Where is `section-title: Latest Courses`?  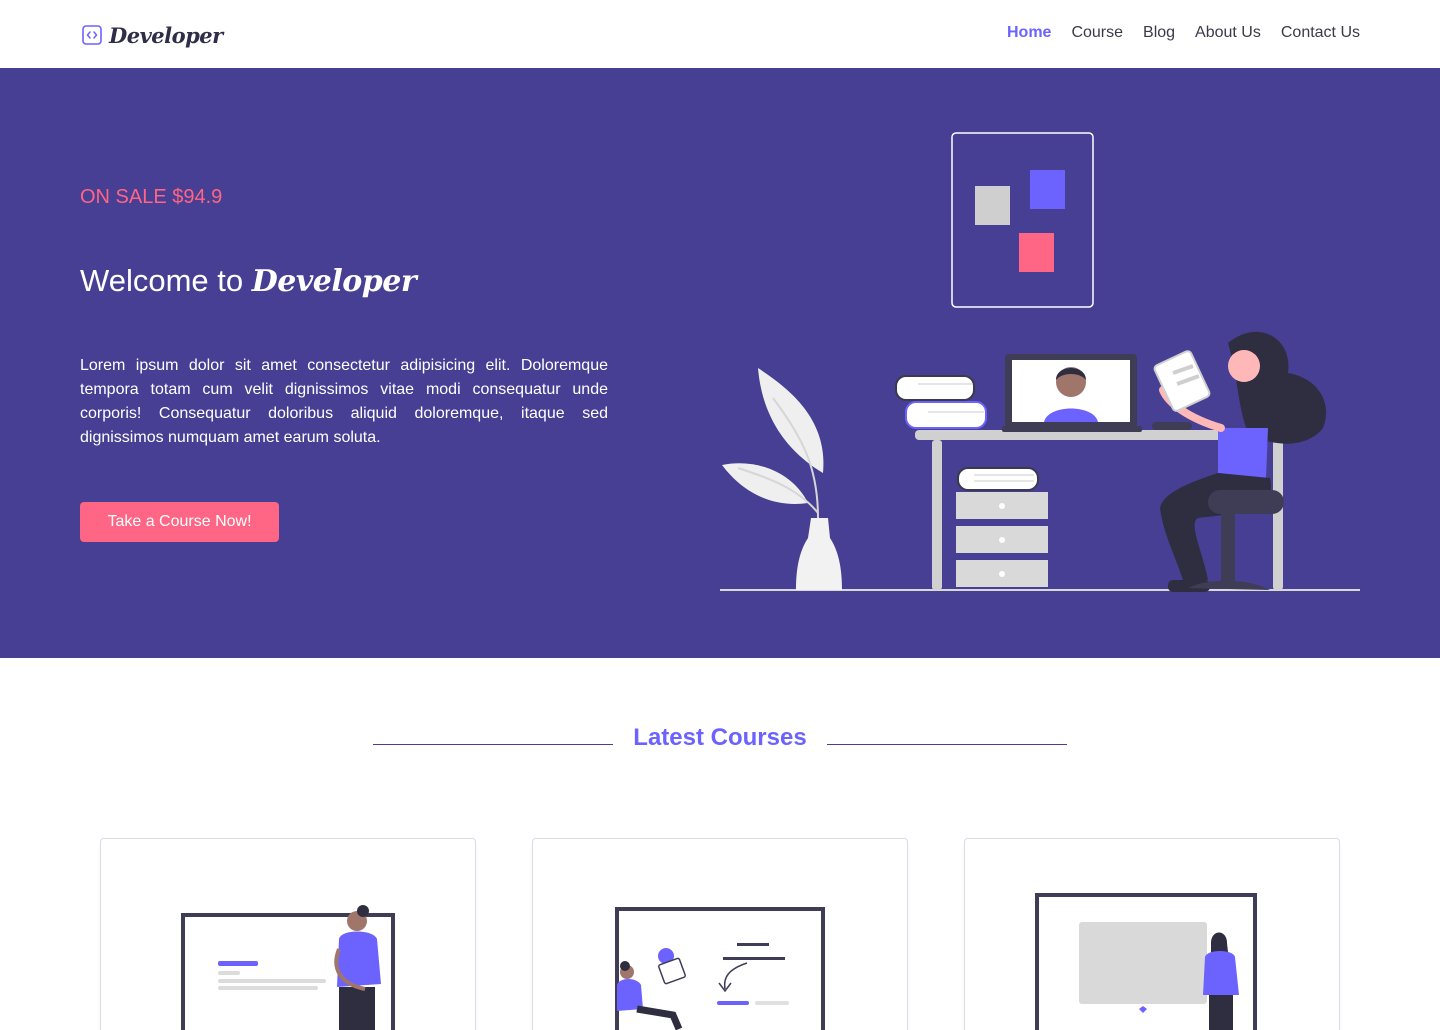 section-title: Latest Courses is located at coordinates (720, 737).